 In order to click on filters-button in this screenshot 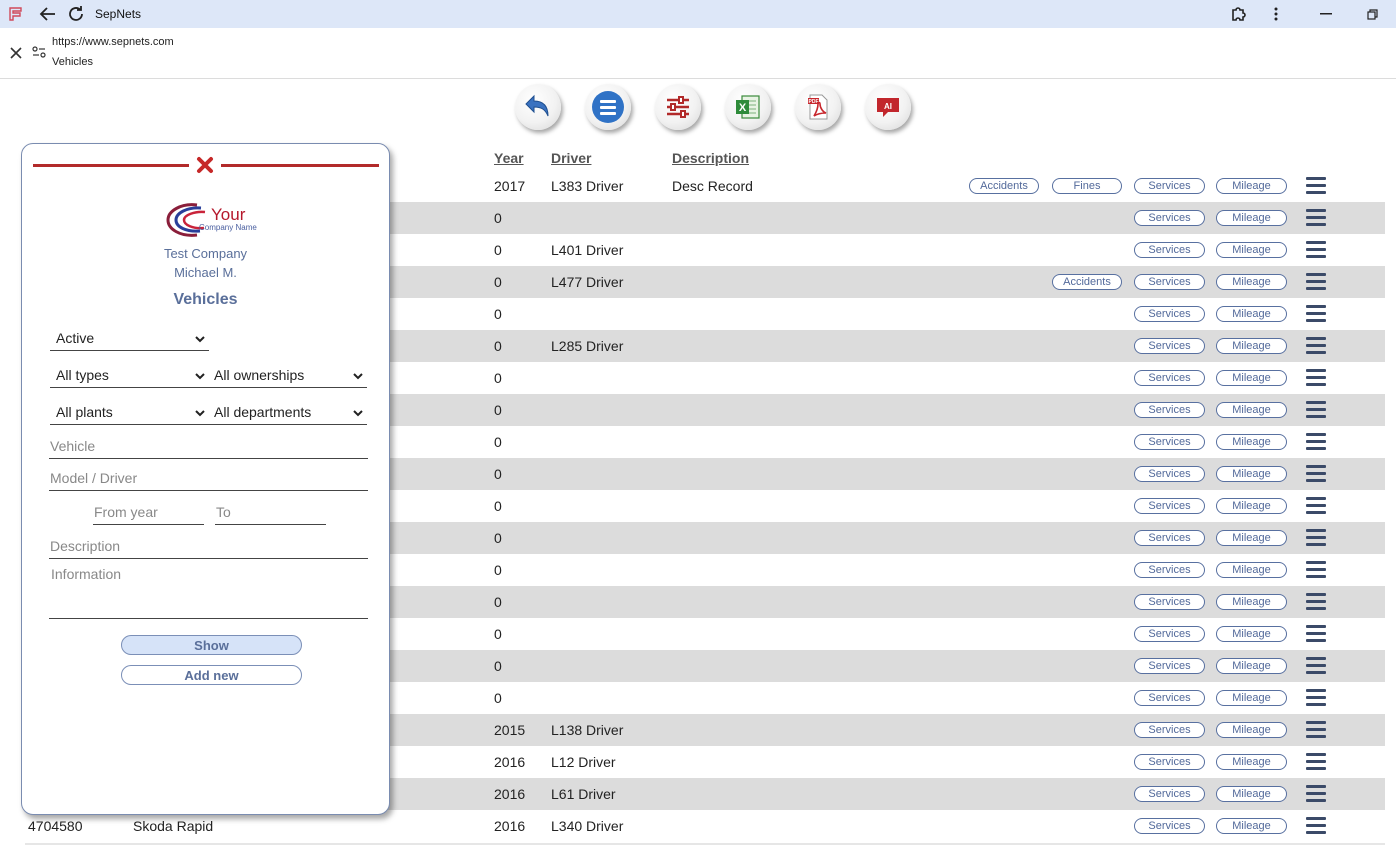, I will do `click(678, 107)`.